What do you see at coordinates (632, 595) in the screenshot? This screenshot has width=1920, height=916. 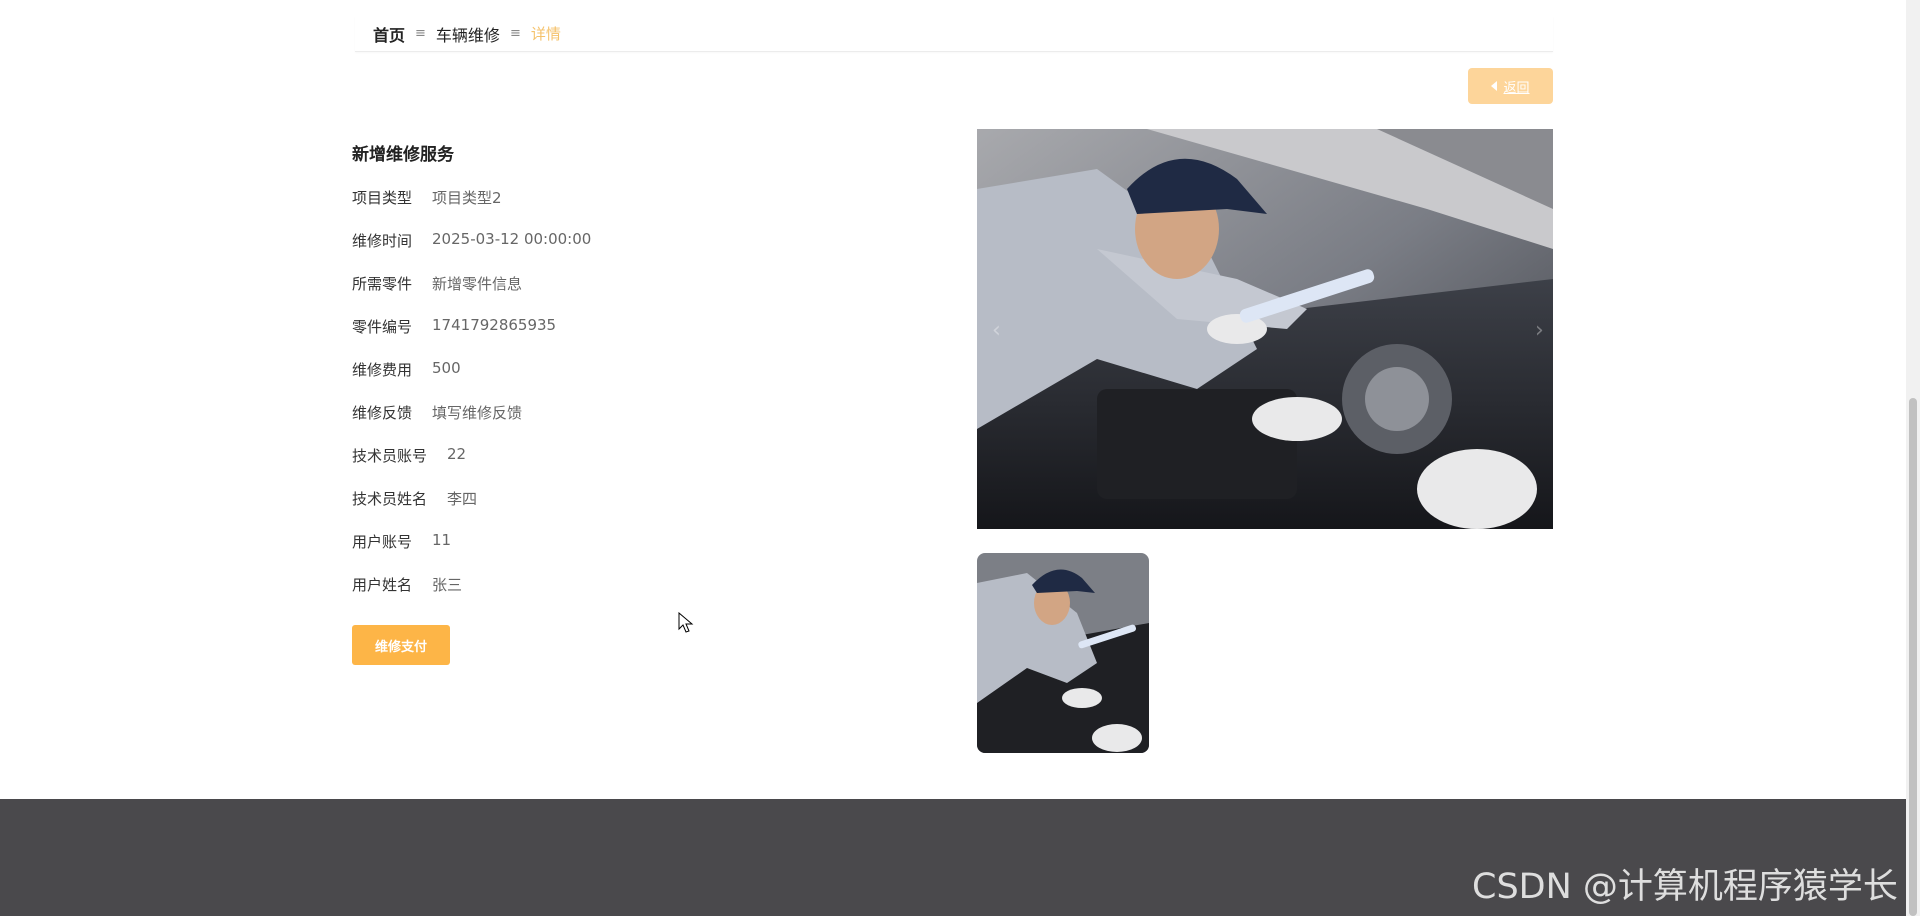 I see `detail-row: 用户姓名 张三` at bounding box center [632, 595].